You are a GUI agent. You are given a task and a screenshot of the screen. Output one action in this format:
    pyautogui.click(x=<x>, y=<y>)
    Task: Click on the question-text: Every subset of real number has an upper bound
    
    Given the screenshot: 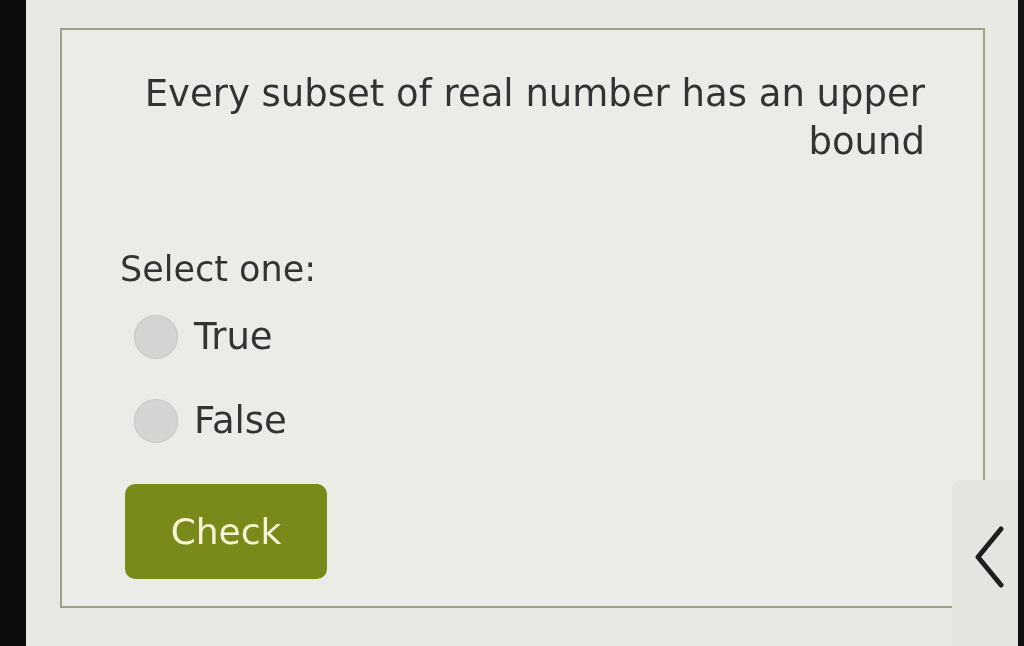 What is the action you would take?
    pyautogui.click(x=534, y=118)
    